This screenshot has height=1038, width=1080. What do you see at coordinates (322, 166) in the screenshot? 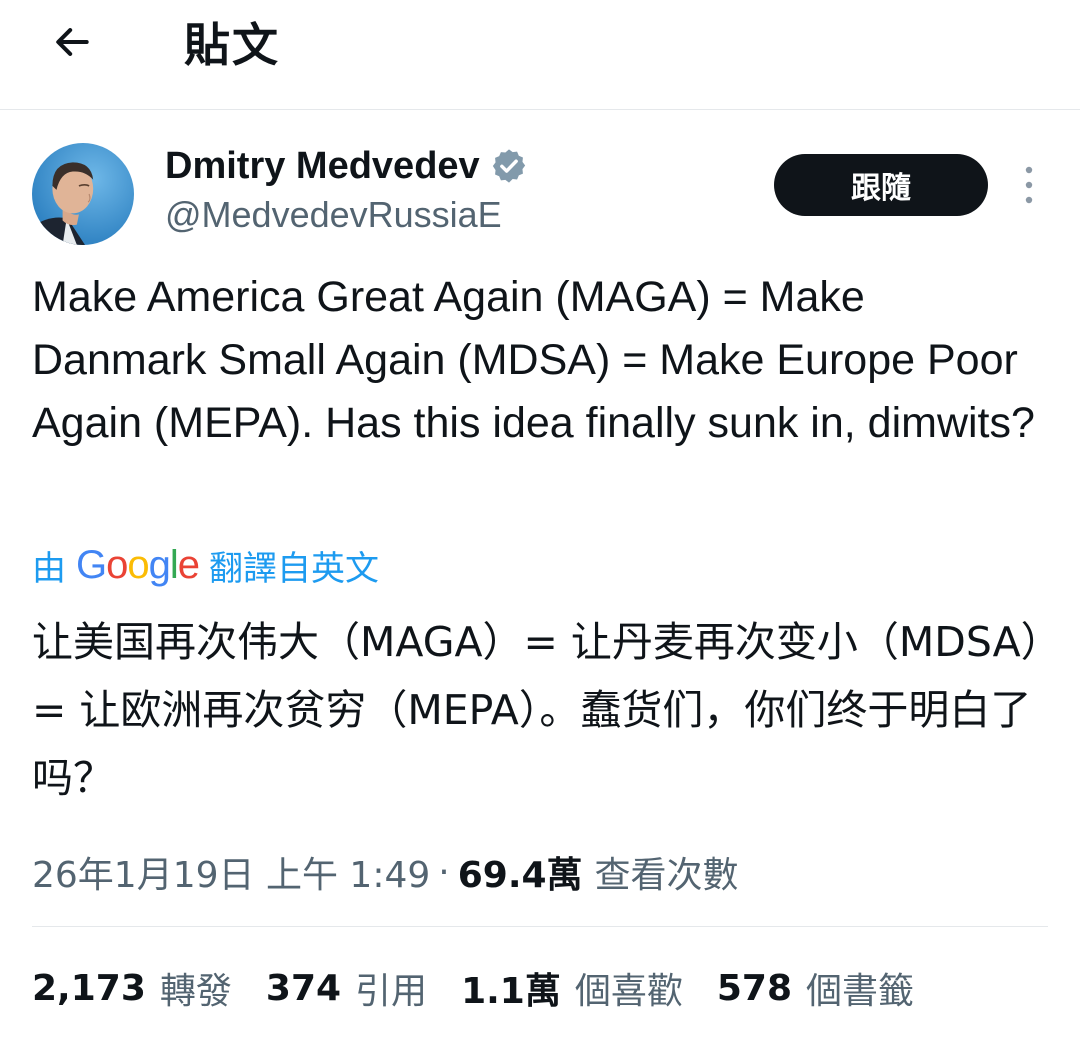
I see `author-name: Dmitry Medvedev` at bounding box center [322, 166].